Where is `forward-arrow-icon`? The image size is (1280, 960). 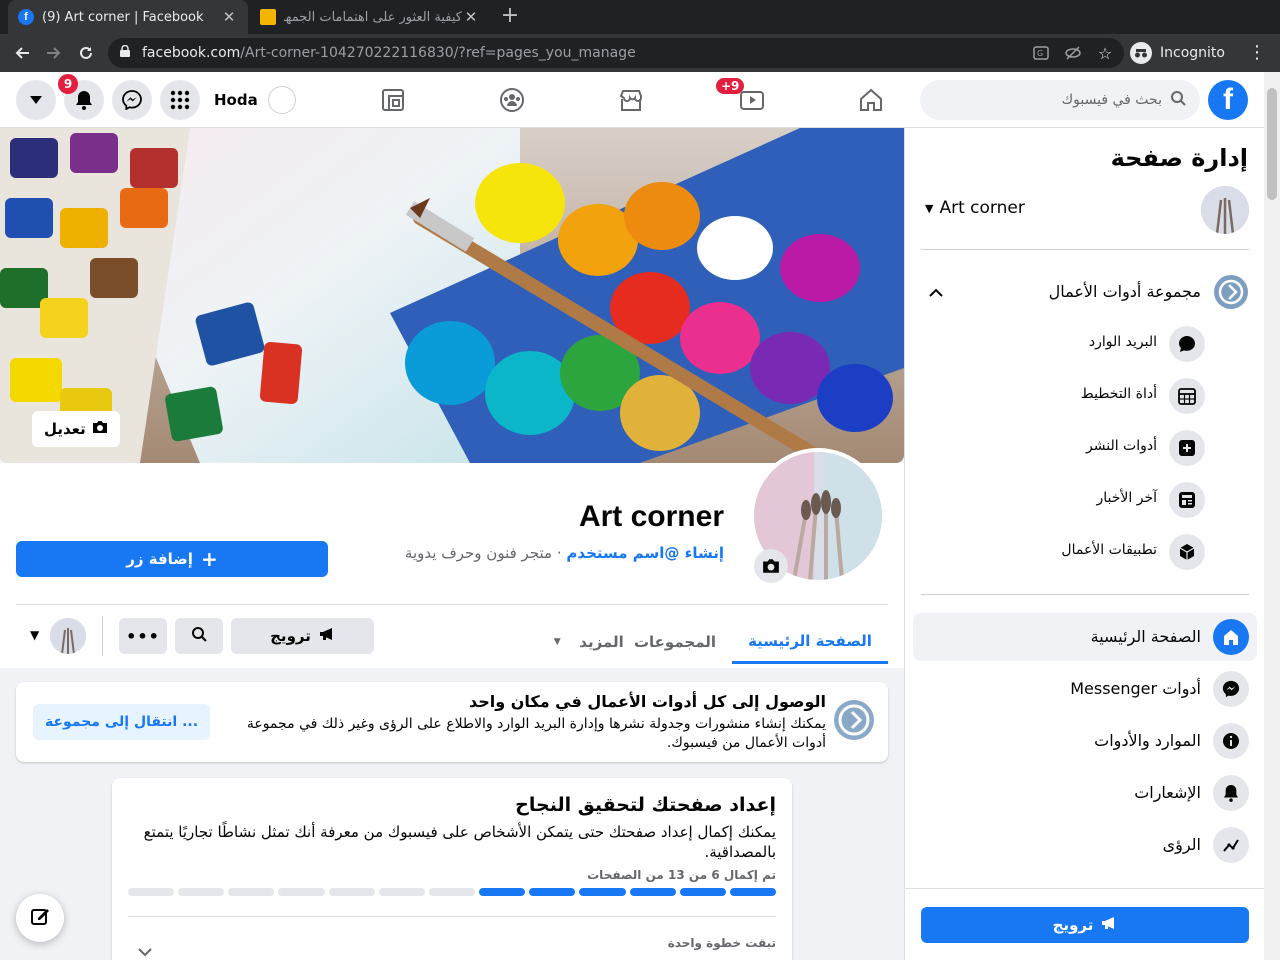
forward-arrow-icon is located at coordinates (54, 53).